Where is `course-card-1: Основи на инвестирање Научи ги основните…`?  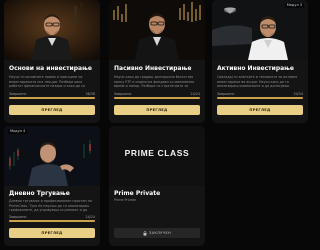 course-card-1: Основи на инвестирање Научи ги основните… is located at coordinates (52, 61).